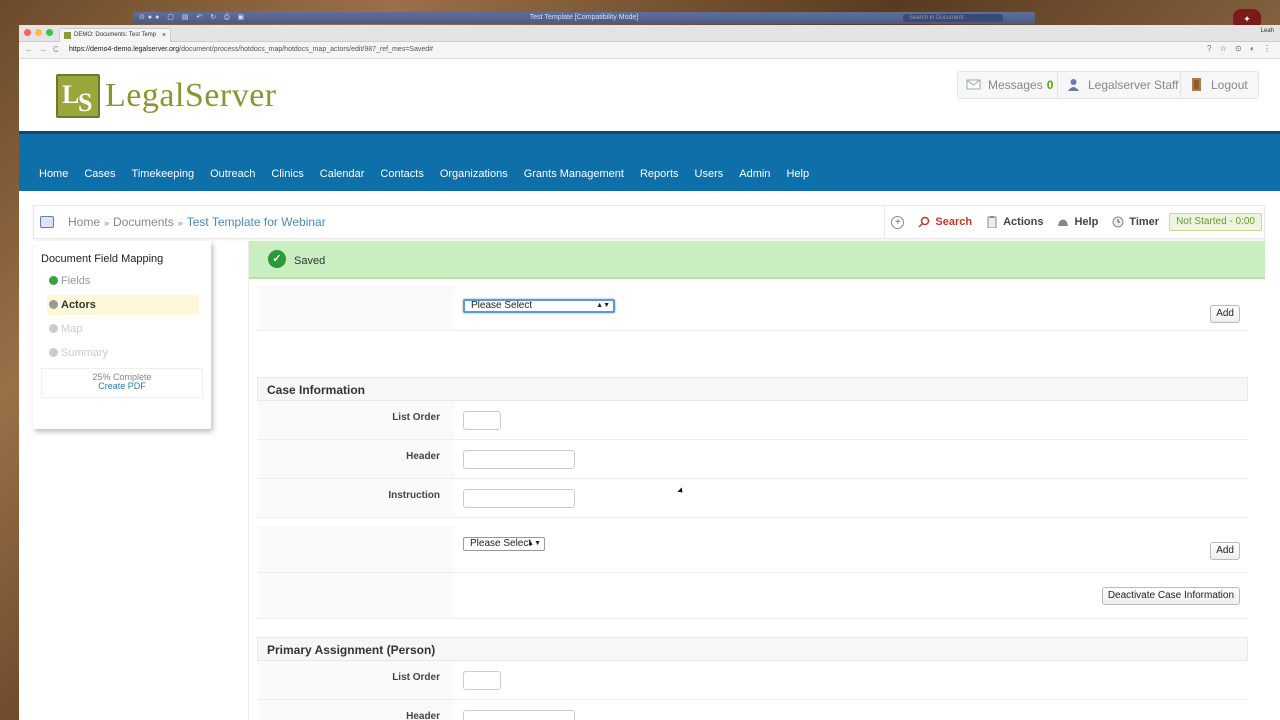 The width and height of the screenshot is (1280, 720). Describe the element at coordinates (163, 174) in the screenshot. I see `nav-item-timekeeping: Timekeeping` at that location.